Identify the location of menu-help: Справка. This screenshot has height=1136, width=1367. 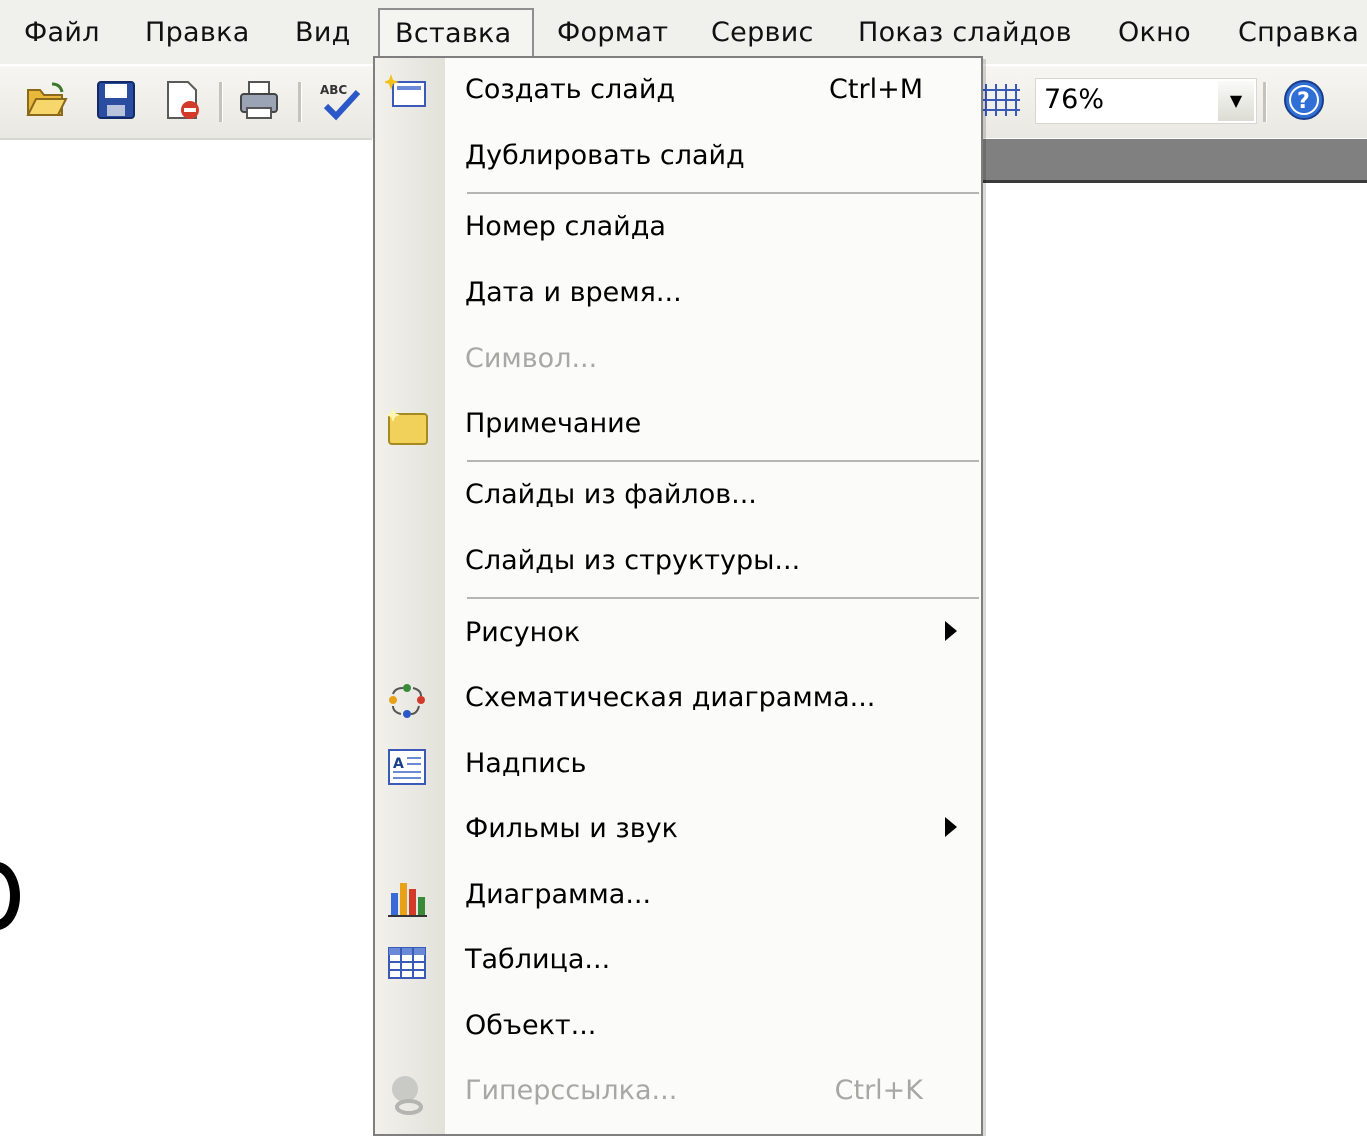
(1298, 33).